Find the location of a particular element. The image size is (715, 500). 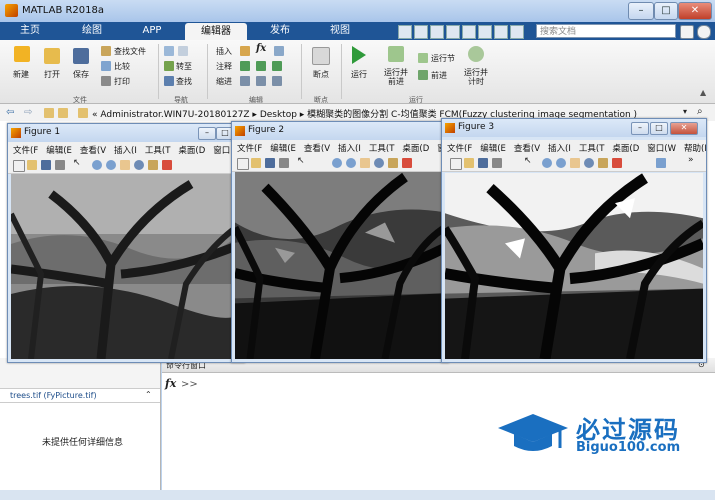

quick-save-icon is located at coordinates (405, 32).